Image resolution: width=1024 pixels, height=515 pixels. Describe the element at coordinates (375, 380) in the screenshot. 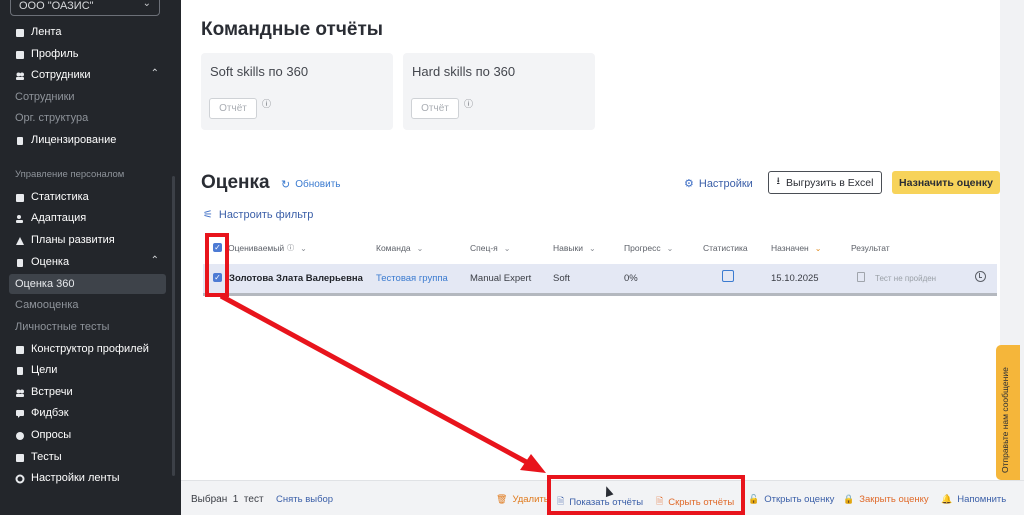

I see `annotation-arrow-line` at that location.